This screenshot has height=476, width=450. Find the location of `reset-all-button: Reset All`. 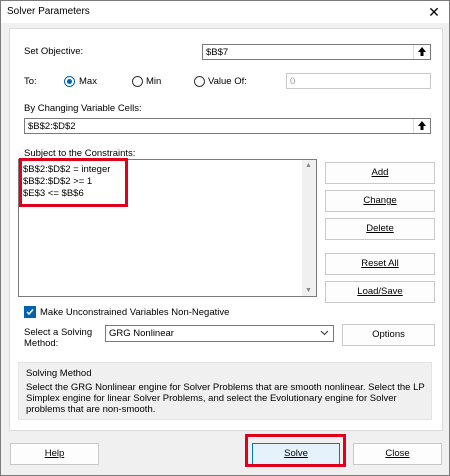

reset-all-button: Reset All is located at coordinates (380, 264).